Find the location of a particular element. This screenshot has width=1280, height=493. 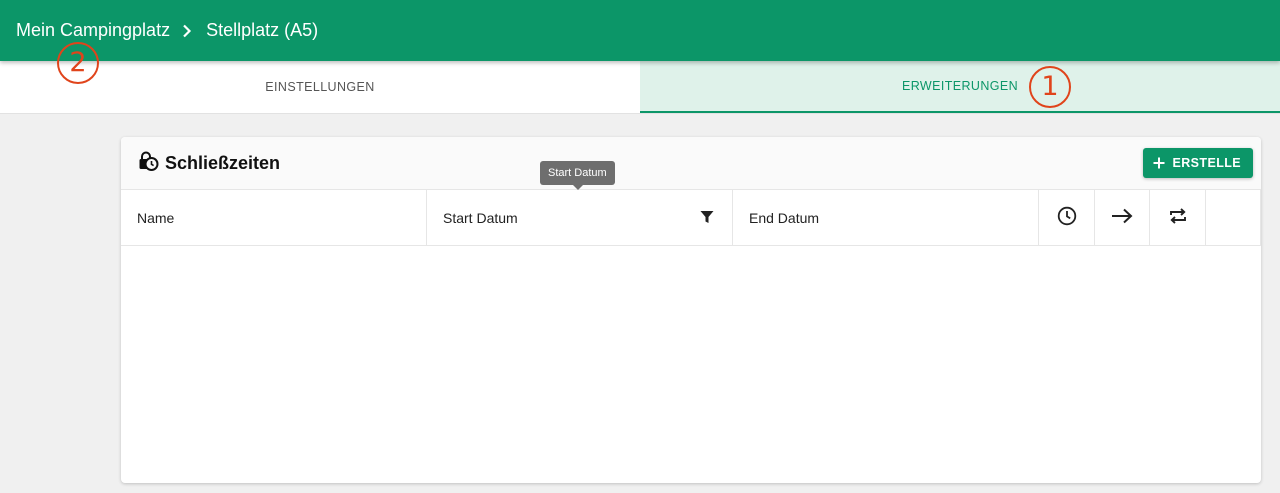

column-header-time is located at coordinates (1067, 217).